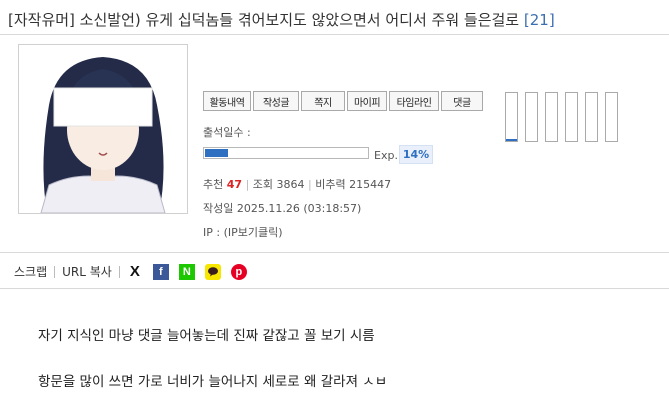 The image size is (669, 407). Describe the element at coordinates (290, 184) in the screenshot. I see `views-count: 3864` at that location.